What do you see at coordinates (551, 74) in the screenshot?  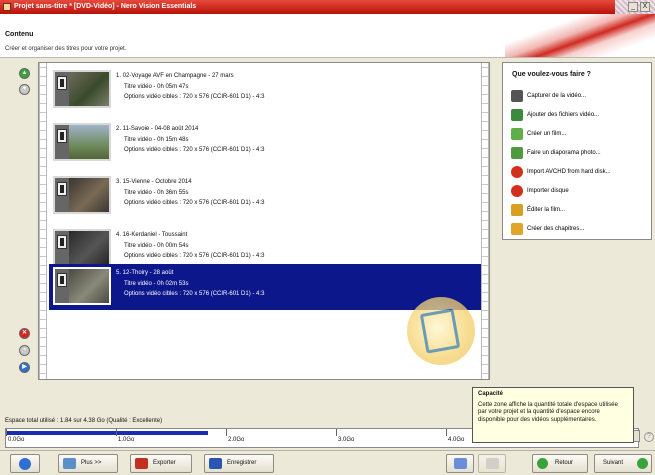 I see `actions-panel-title: Que voulez-vous faire ?` at bounding box center [551, 74].